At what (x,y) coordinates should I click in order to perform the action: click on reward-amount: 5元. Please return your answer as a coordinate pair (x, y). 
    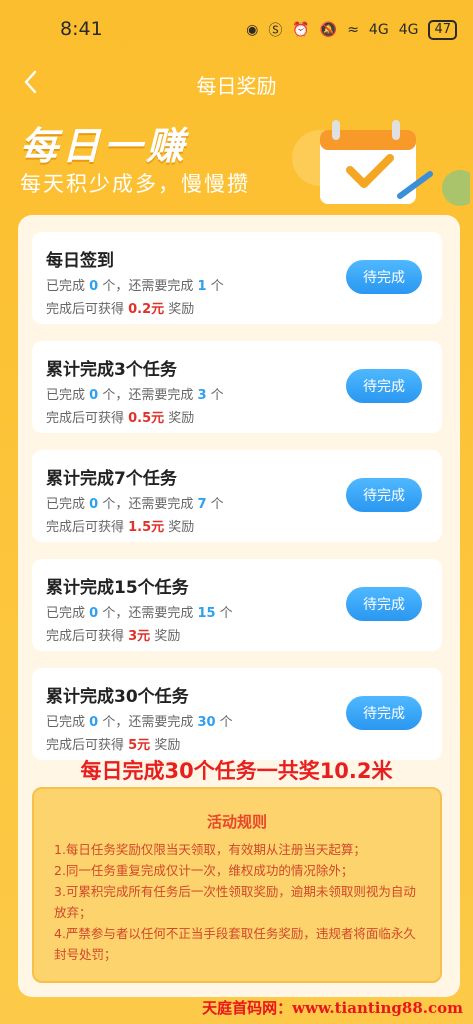
    Looking at the image, I should click on (139, 745).